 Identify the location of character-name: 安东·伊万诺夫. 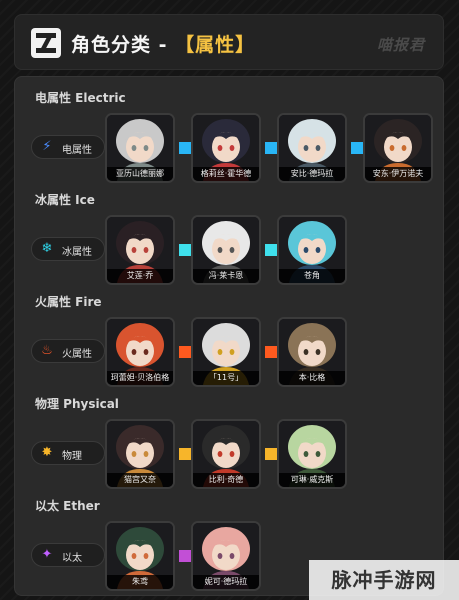
(398, 174).